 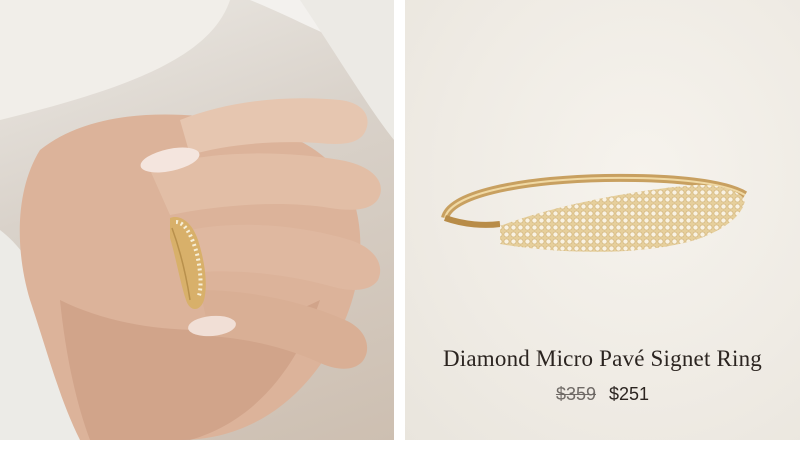 What do you see at coordinates (594, 212) in the screenshot?
I see `ring-product` at bounding box center [594, 212].